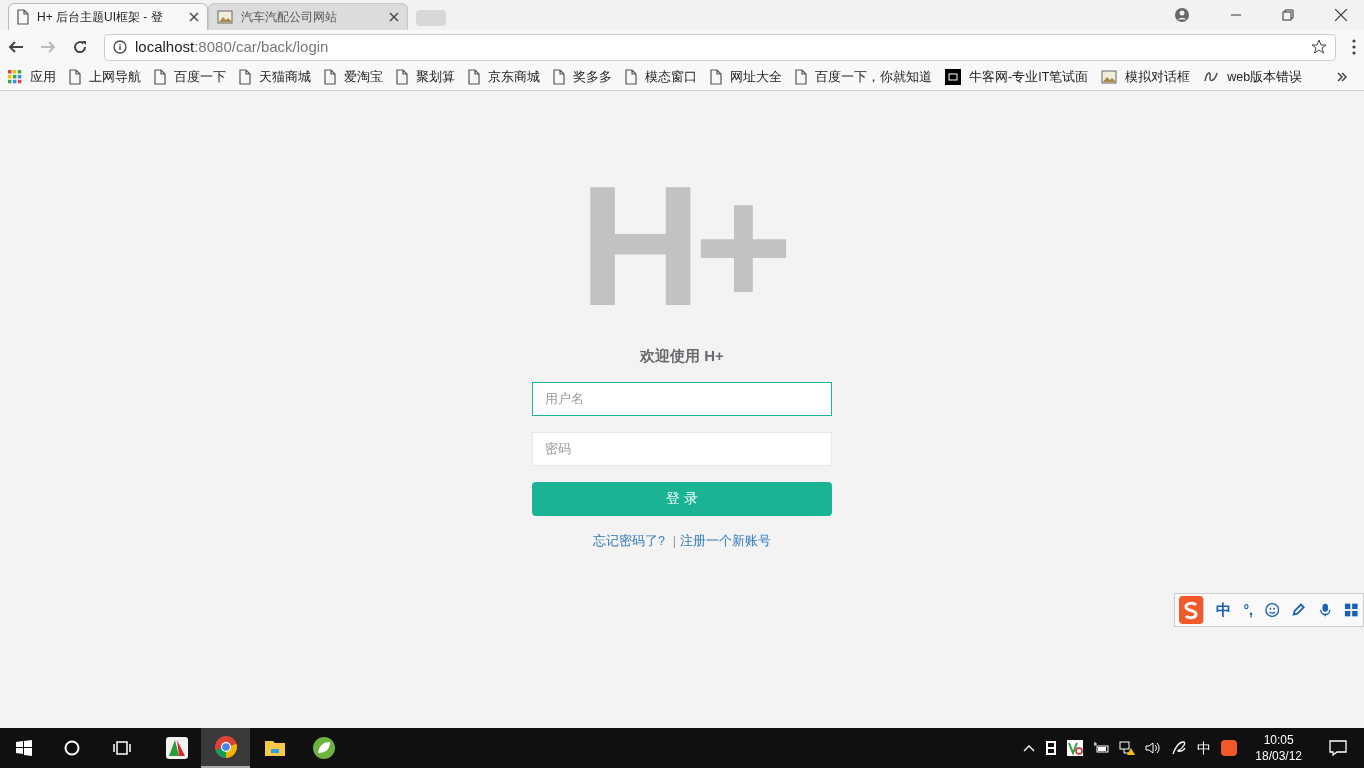 Image resolution: width=1364 pixels, height=768 pixels. Describe the element at coordinates (24, 748) in the screenshot. I see `windows-start-icon` at that location.